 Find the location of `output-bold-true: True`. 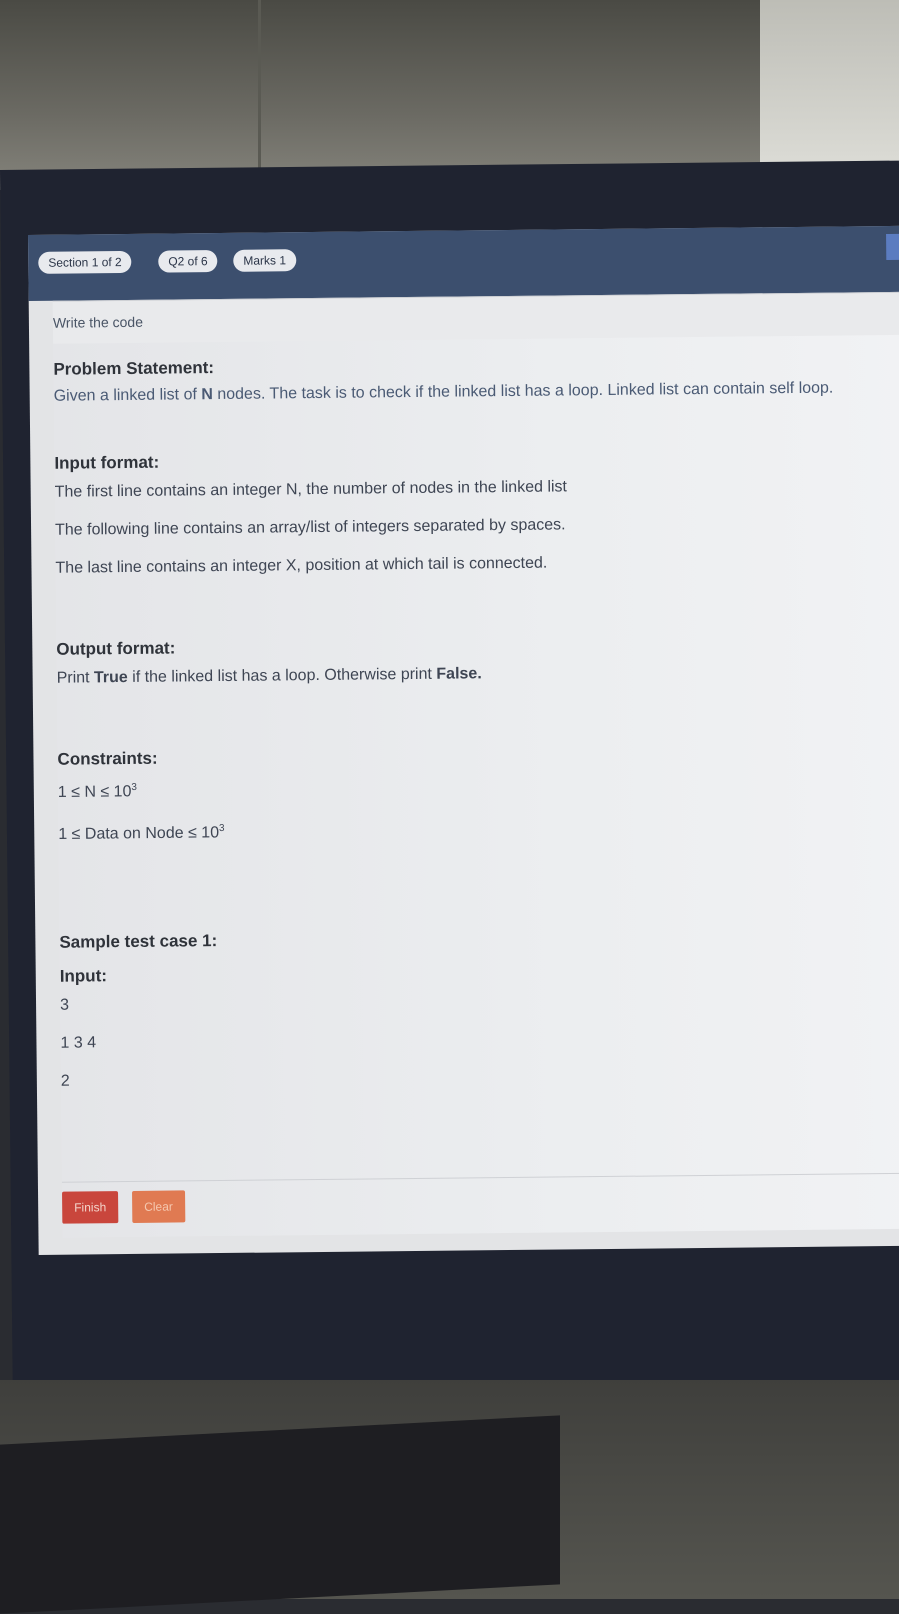

output-bold-true: True is located at coordinates (110, 677).